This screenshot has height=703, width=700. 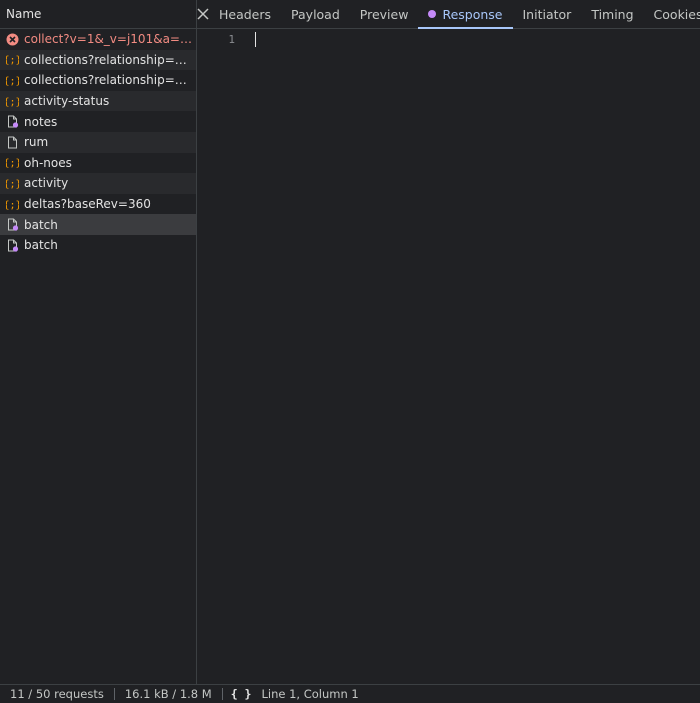 I want to click on tab-label: Timing, so click(x=612, y=14).